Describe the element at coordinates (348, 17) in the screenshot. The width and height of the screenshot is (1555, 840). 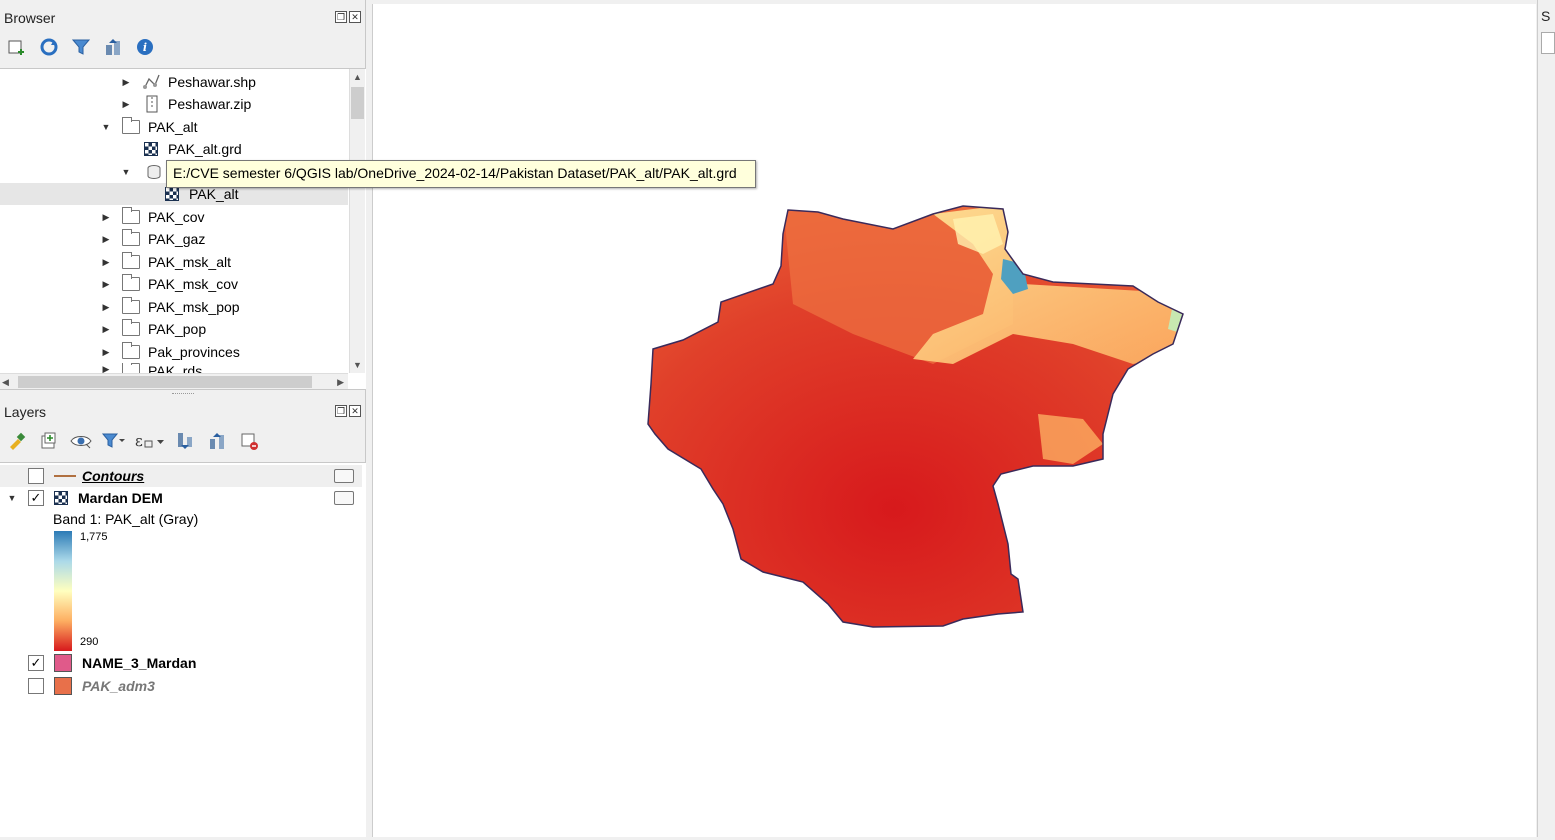
I see `browser-panel-buttons: ❐ ✕` at that location.